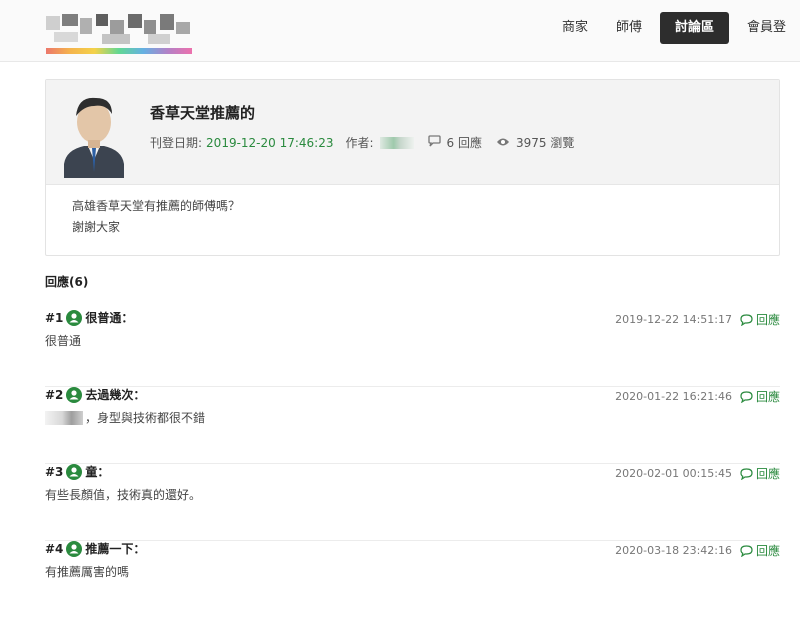  What do you see at coordinates (629, 28) in the screenshot?
I see `nav-item-masters: 師傅` at bounding box center [629, 28].